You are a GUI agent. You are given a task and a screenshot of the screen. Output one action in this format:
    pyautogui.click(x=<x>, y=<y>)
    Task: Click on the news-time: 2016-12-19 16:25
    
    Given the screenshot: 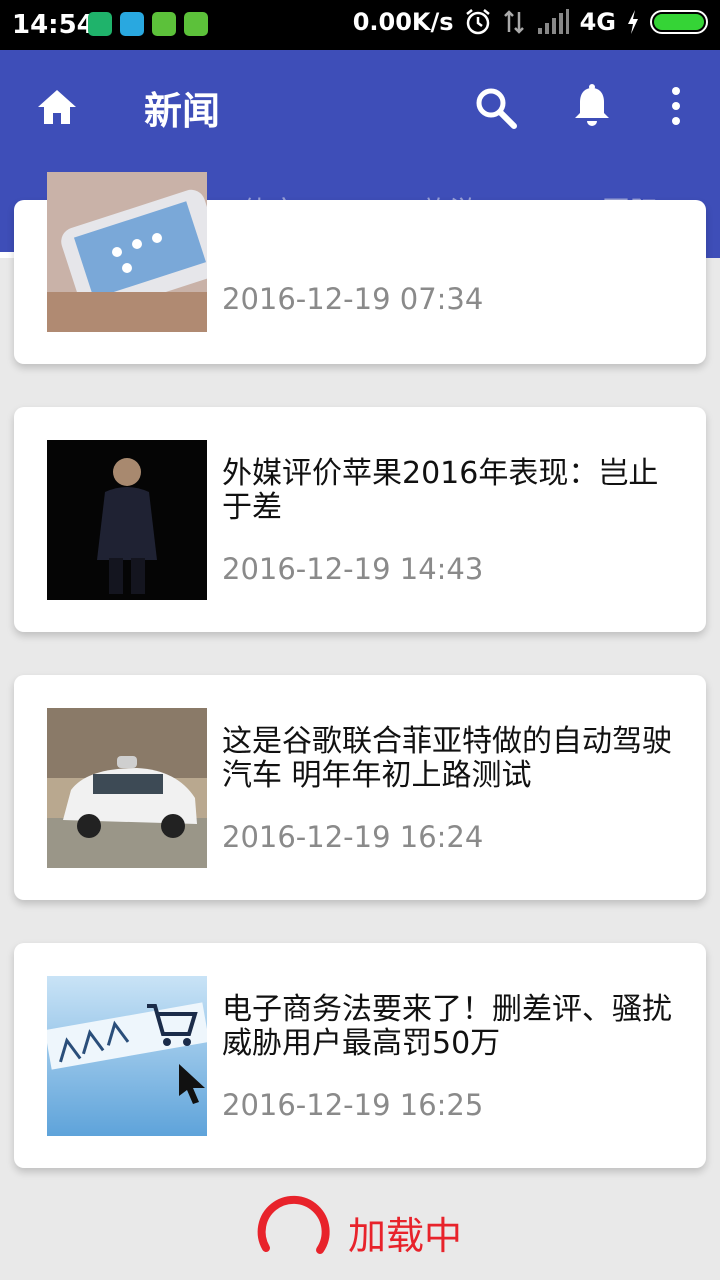 What is the action you would take?
    pyautogui.click(x=353, y=1105)
    